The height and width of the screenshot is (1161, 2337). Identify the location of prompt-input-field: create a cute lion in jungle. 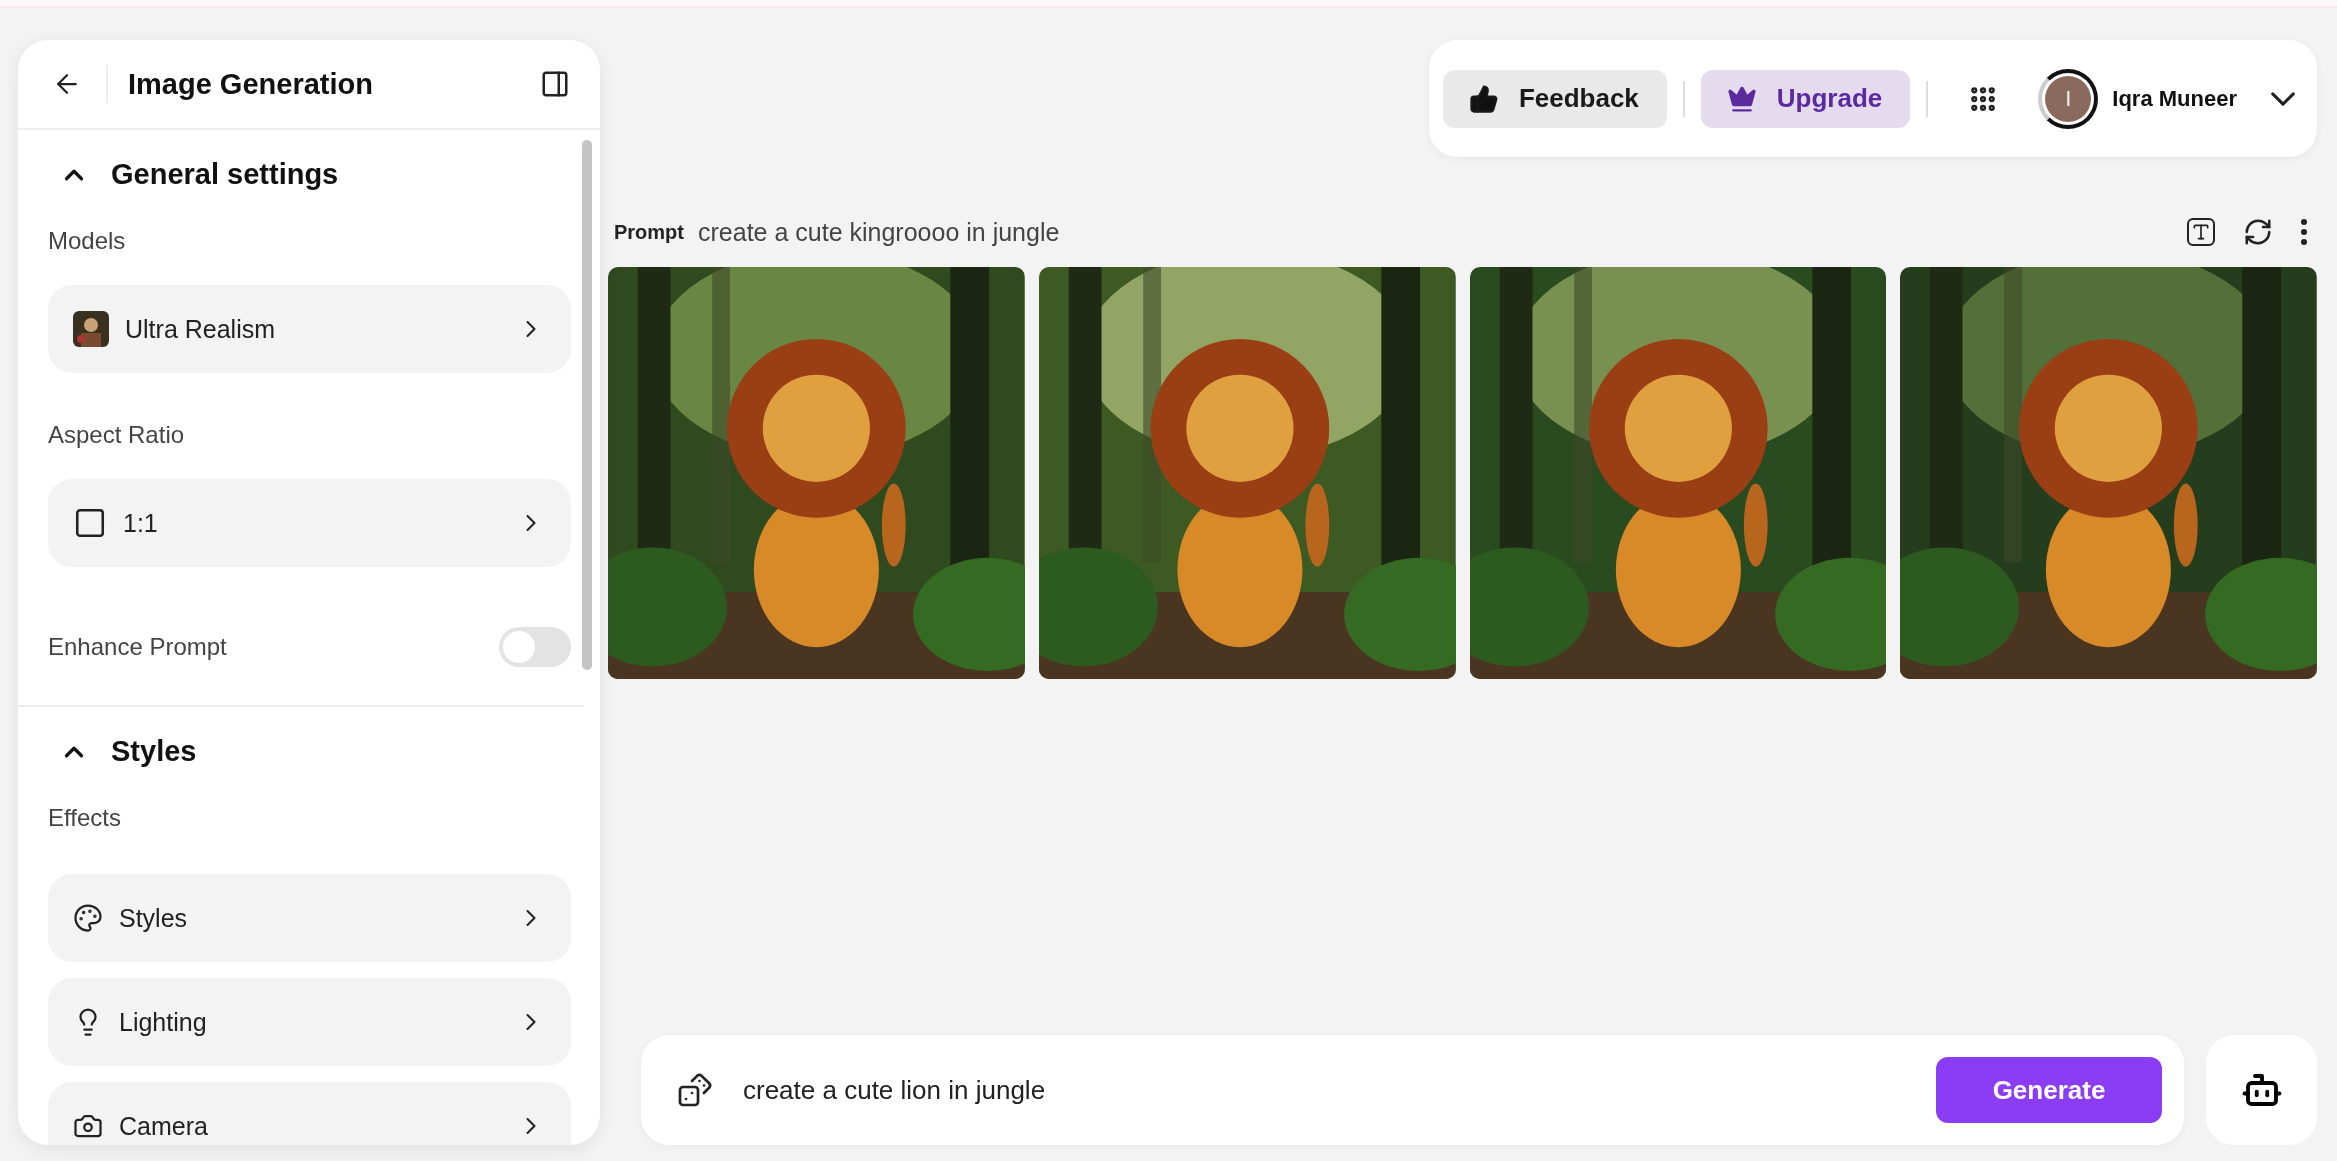
(1326, 1090).